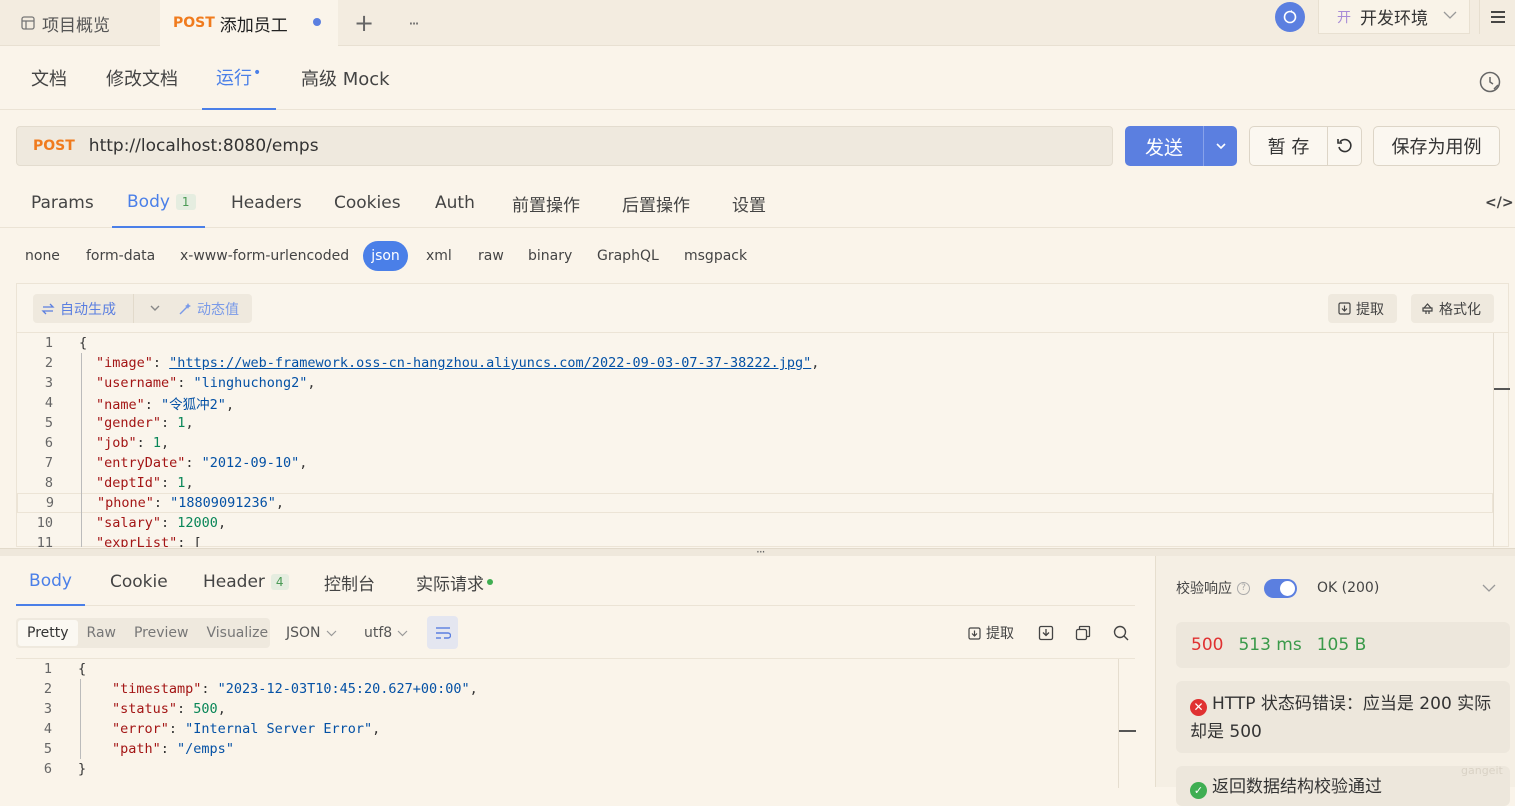 This screenshot has height=806, width=1515. What do you see at coordinates (1046, 635) in the screenshot?
I see `download-icon` at bounding box center [1046, 635].